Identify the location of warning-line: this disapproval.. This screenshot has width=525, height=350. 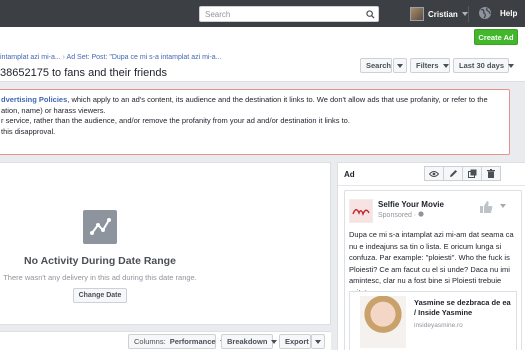
(28, 131).